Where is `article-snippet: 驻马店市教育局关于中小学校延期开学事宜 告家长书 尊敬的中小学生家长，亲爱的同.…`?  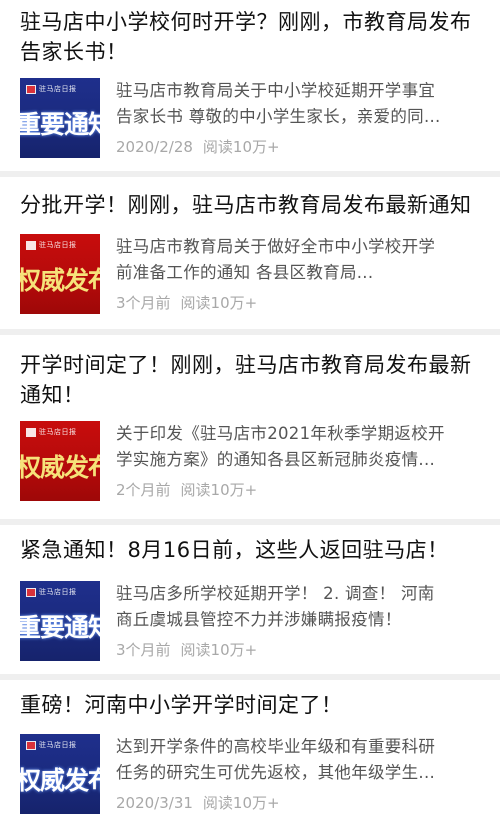
article-snippet: 驻马店市教育局关于中小学校延期开学事宜 告家长书 尊敬的中小学生家长，亲爱的同.… is located at coordinates (301, 104).